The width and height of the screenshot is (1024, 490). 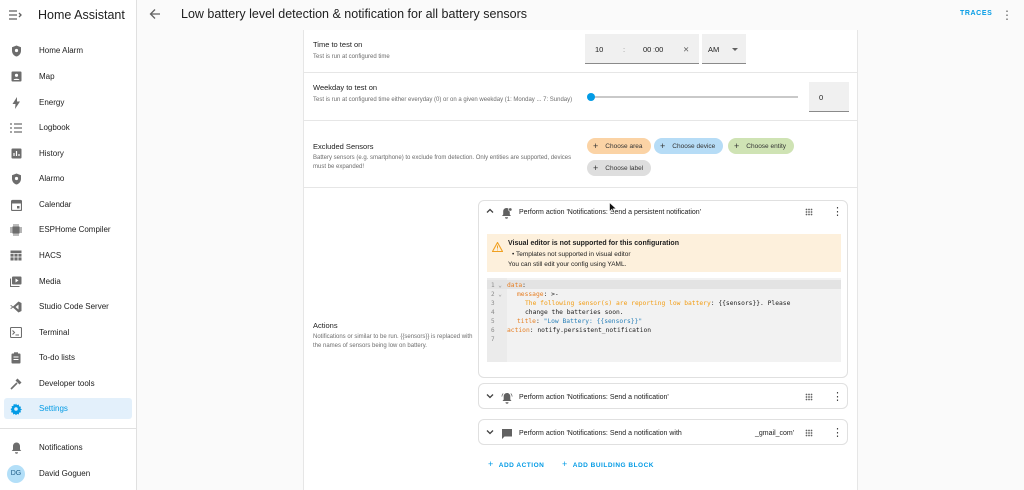 I want to click on sidebar-item-todo: To-do lists, so click(x=68, y=357).